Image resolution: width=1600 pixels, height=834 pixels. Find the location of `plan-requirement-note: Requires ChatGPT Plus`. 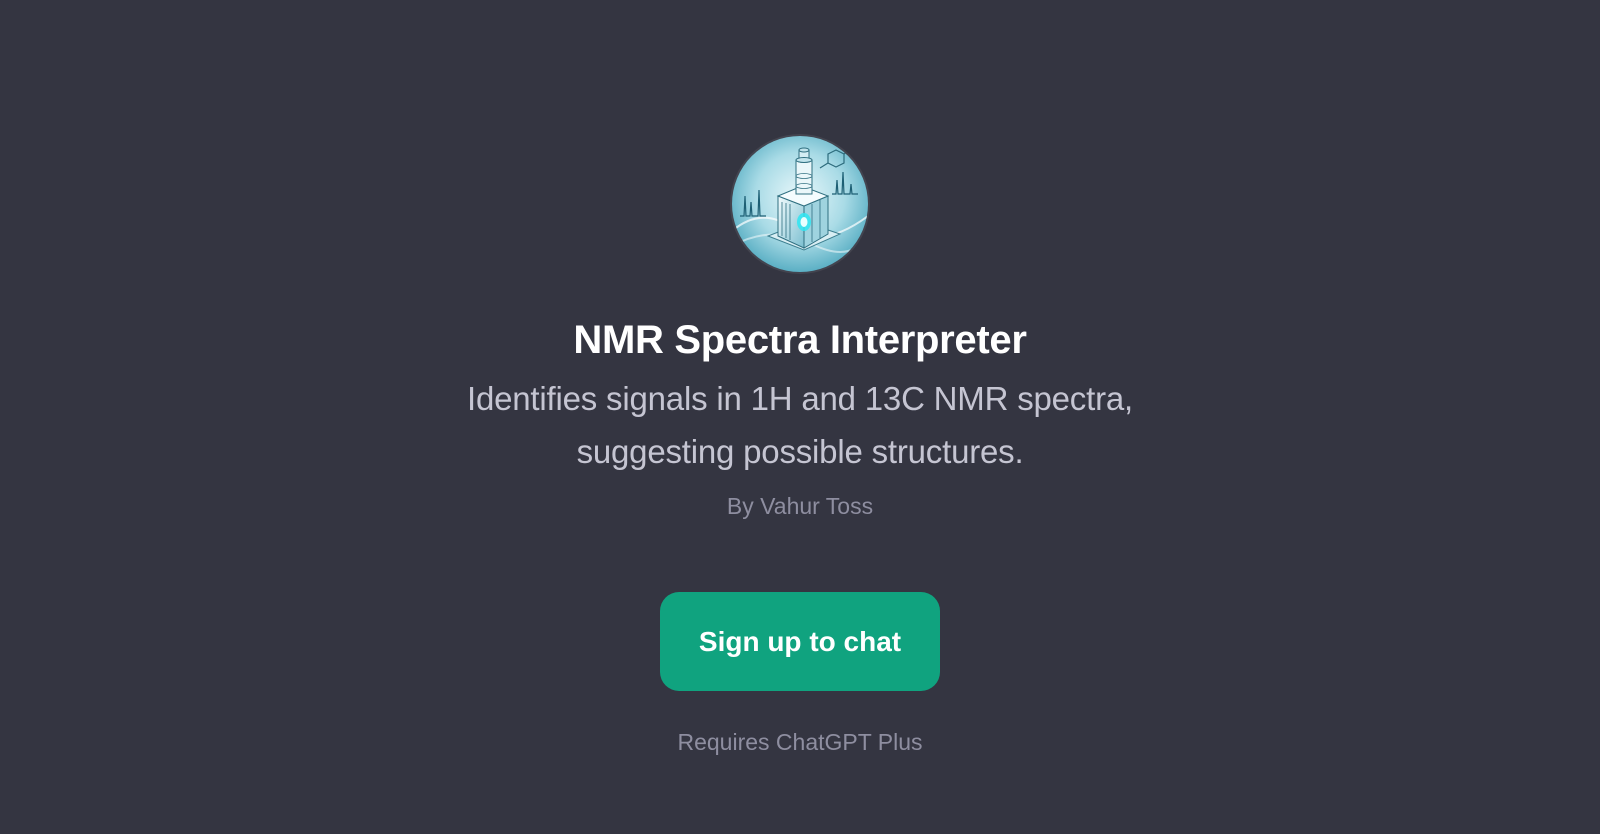

plan-requirement-note: Requires ChatGPT Plus is located at coordinates (800, 742).